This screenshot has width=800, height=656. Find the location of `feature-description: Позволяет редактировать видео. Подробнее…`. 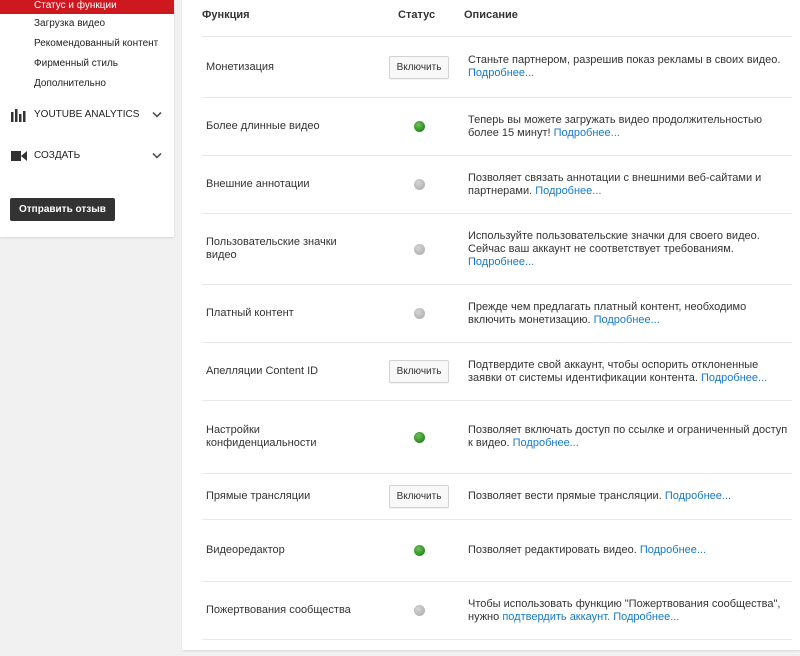

feature-description: Позволяет редактировать видео. Подробнее… is located at coordinates (629, 550).